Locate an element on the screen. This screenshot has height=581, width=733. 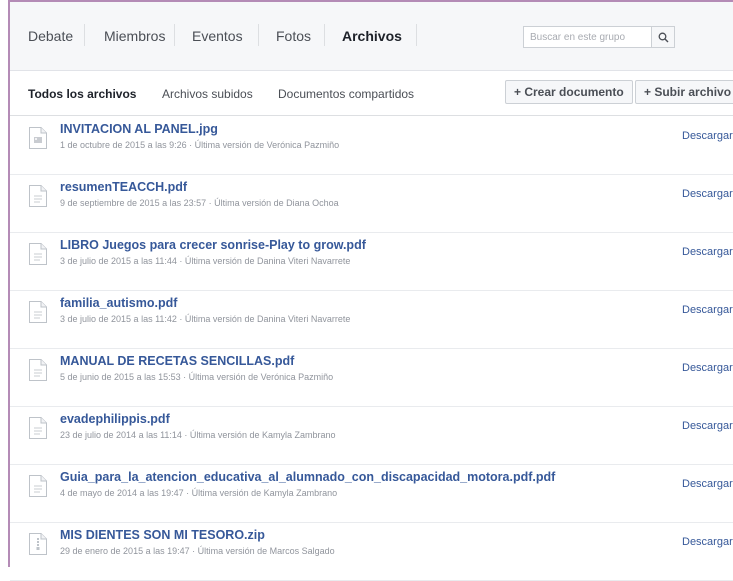
file-name-link: INVITACION AL PANEL.jpg is located at coordinates (139, 129).